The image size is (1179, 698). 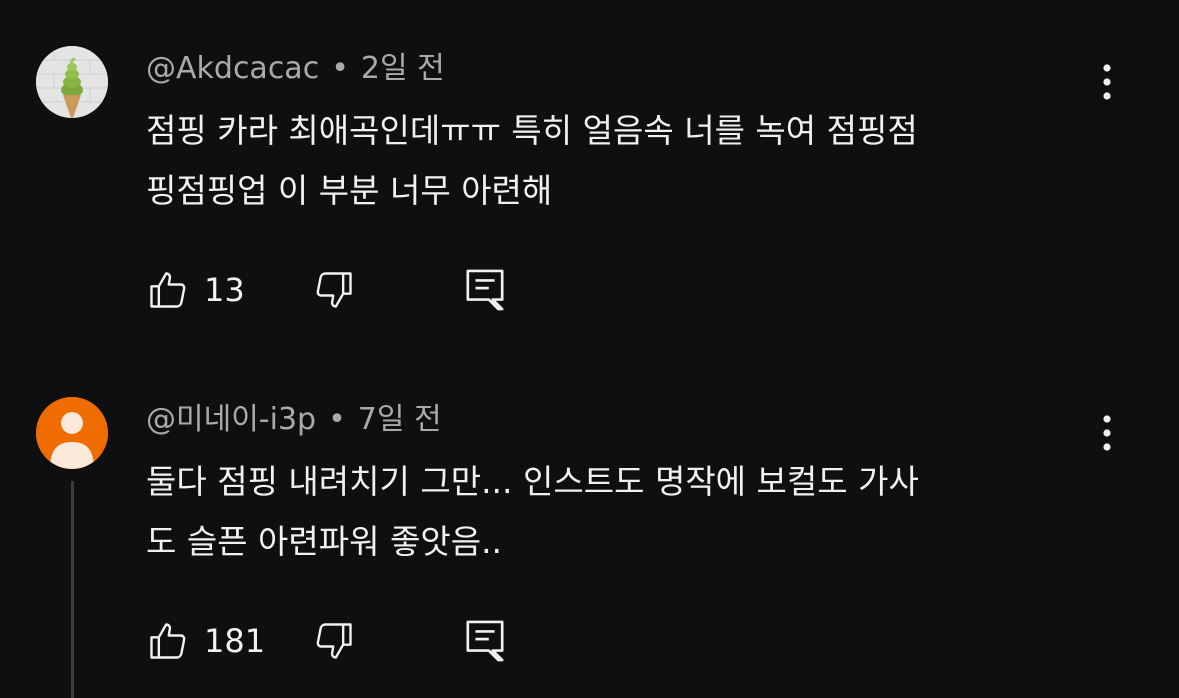 What do you see at coordinates (224, 290) in the screenshot?
I see `like-count: 13` at bounding box center [224, 290].